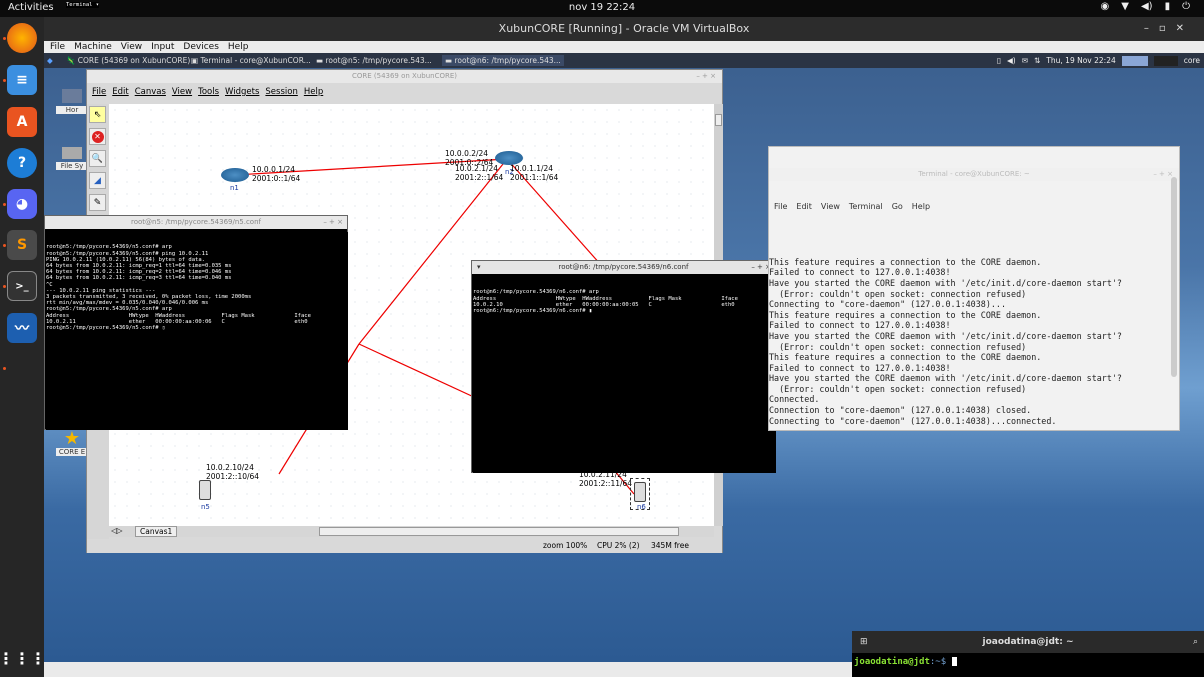 The height and width of the screenshot is (677, 1204). What do you see at coordinates (602, 7) in the screenshot?
I see `clock: nov 19 22:24` at bounding box center [602, 7].